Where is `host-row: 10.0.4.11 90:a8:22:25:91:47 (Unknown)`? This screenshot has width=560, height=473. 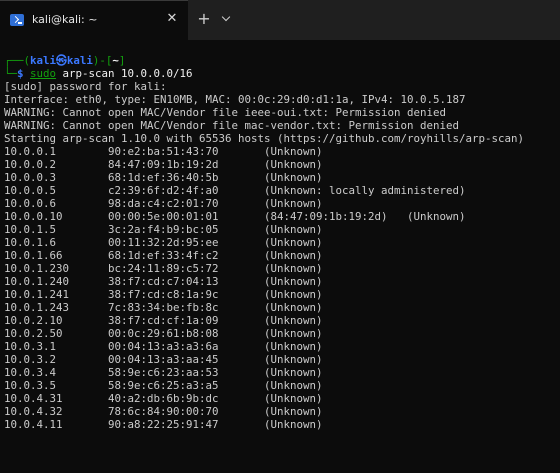 host-row: 10.0.4.11 90:a8:22:25:91:47 (Unknown) is located at coordinates (264, 424).